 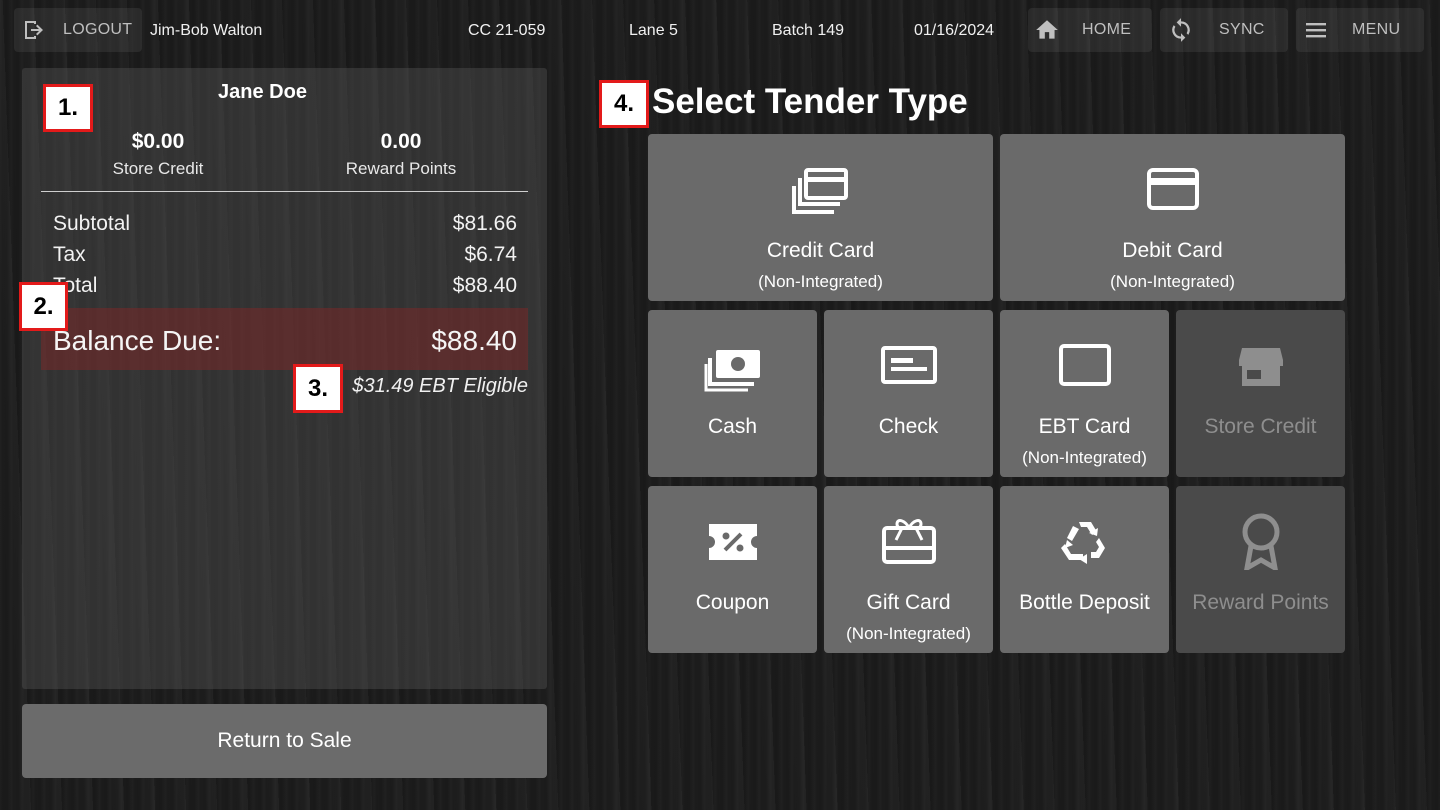 I want to click on sync-label: SYNC, so click(x=1242, y=29).